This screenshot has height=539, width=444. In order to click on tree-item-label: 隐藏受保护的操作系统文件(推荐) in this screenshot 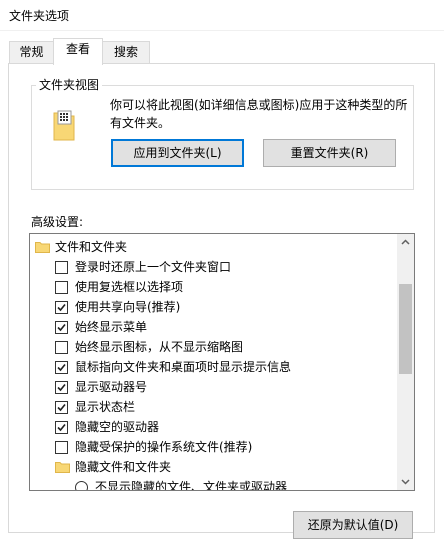, I will do `click(164, 447)`.